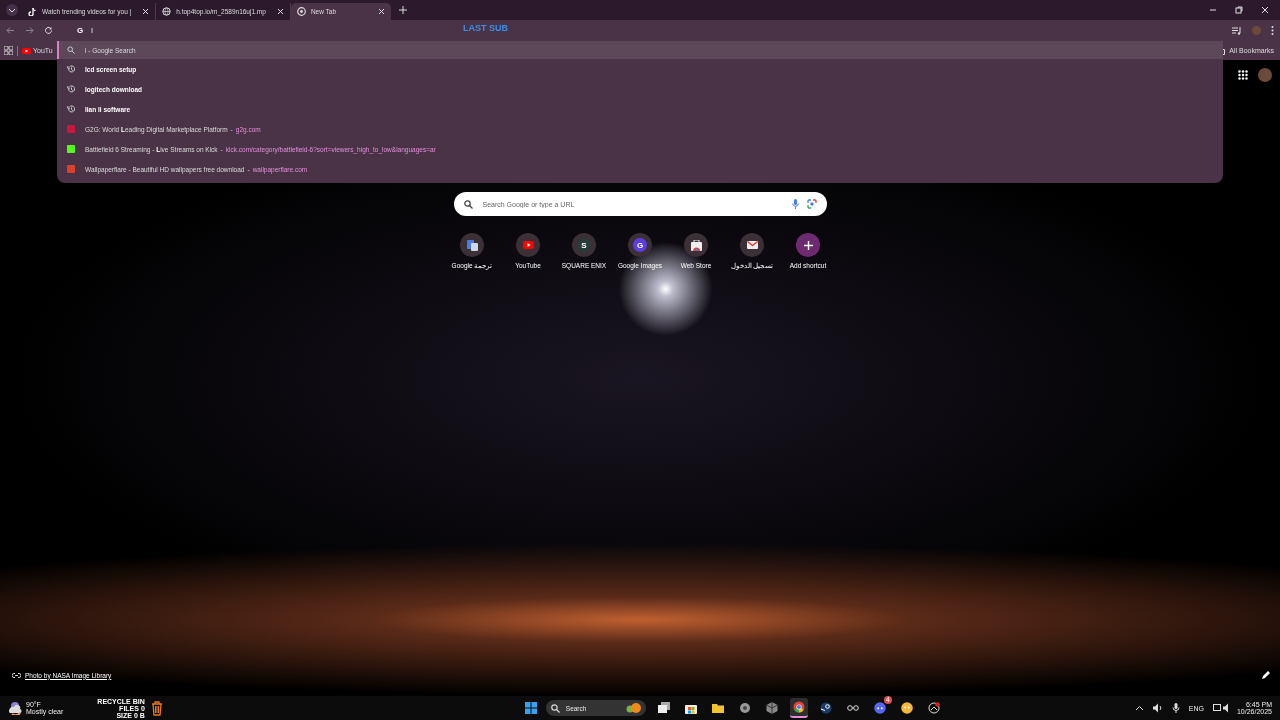  Describe the element at coordinates (1237, 30) in the screenshot. I see `media-icon` at that location.